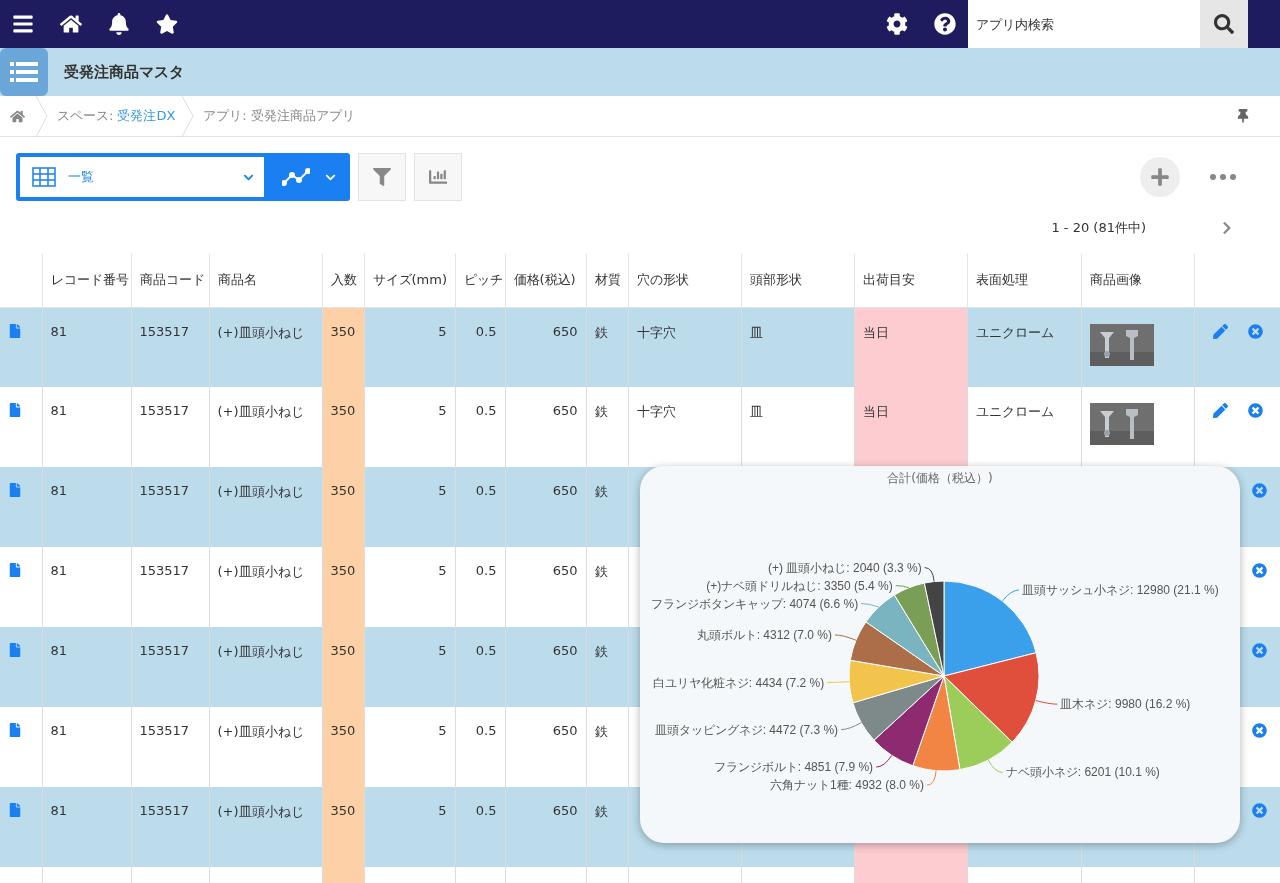 This screenshot has height=883, width=1280. I want to click on home-icon, so click(71, 24).